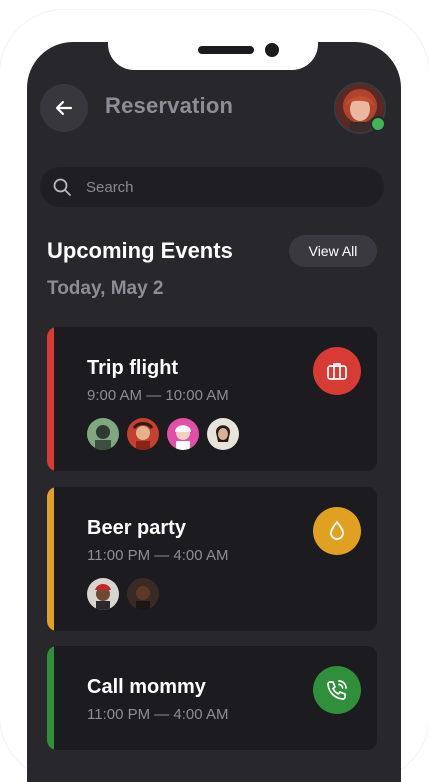  I want to click on event-title: Call mommy, so click(146, 687).